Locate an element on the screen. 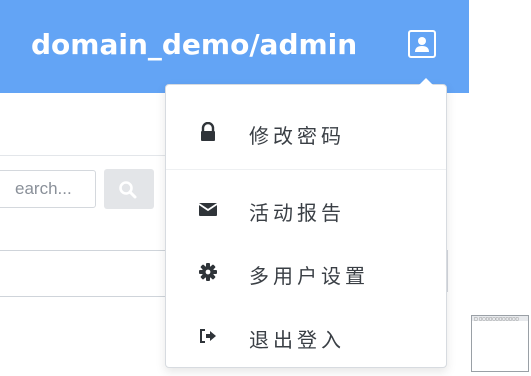  menu-item-label: 活动报告 is located at coordinates (297, 213).